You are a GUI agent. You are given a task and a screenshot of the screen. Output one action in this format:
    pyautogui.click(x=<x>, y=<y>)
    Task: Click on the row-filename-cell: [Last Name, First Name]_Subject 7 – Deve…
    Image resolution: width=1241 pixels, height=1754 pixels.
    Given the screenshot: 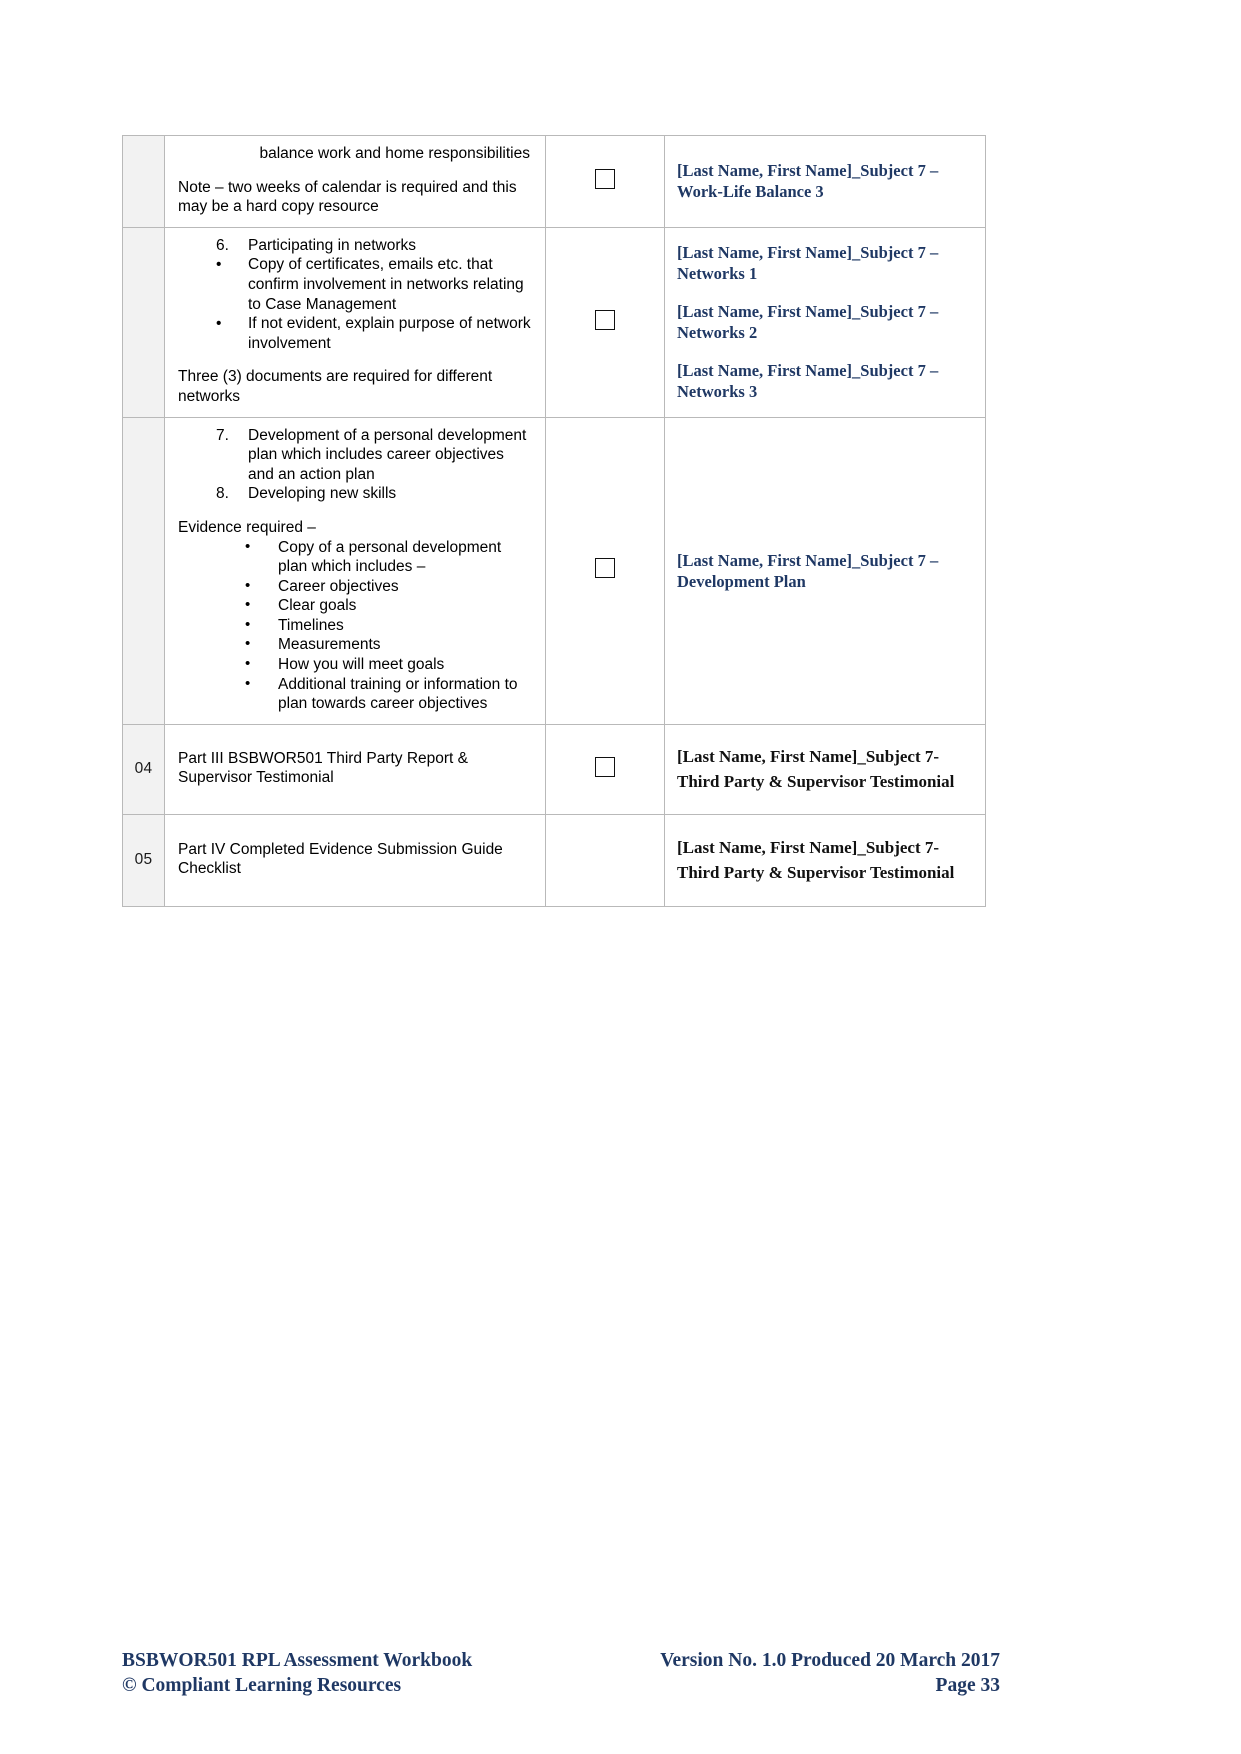 What is the action you would take?
    pyautogui.click(x=825, y=570)
    